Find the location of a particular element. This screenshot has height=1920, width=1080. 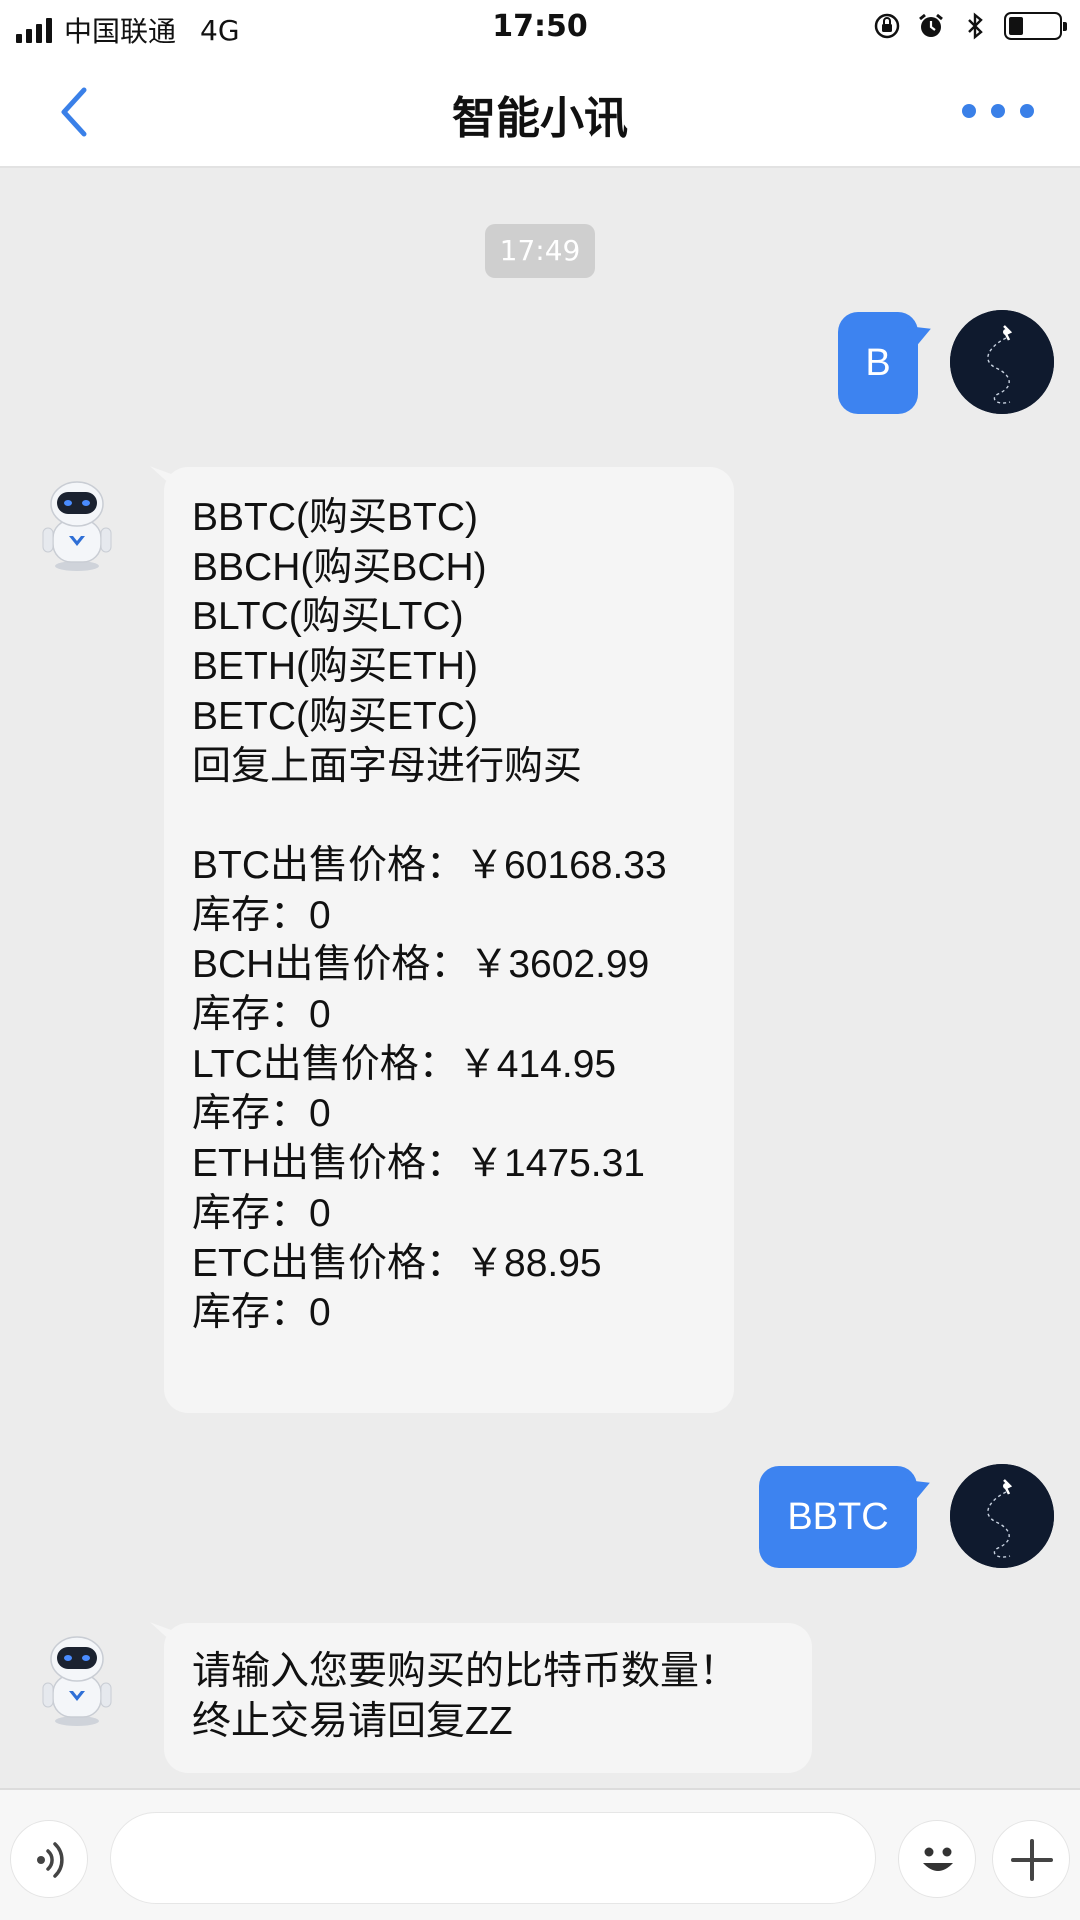

message-line: BETH(购买ETH) is located at coordinates (335, 667).